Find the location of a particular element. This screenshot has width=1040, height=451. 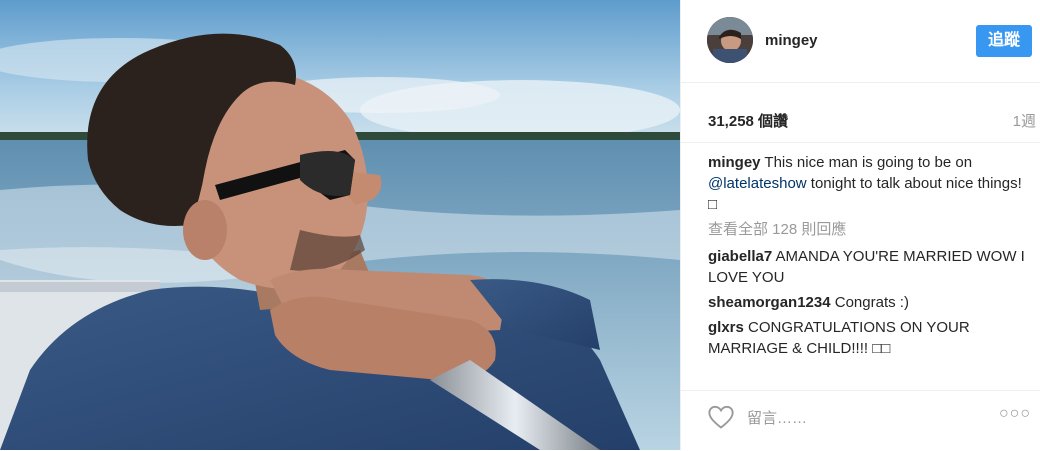

comment-text: Congrats :) is located at coordinates (871, 302).